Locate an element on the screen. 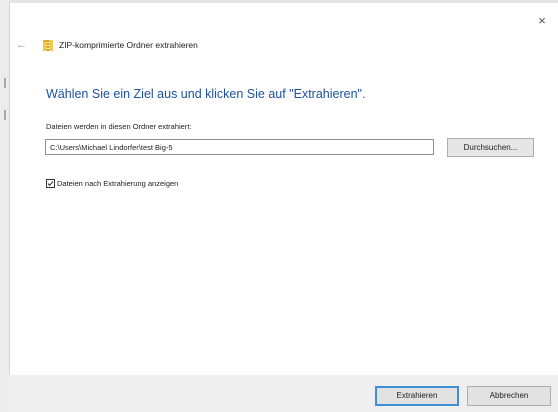 Image resolution: width=558 pixels, height=412 pixels. arrow-left-icon: ← is located at coordinates (23, 45).